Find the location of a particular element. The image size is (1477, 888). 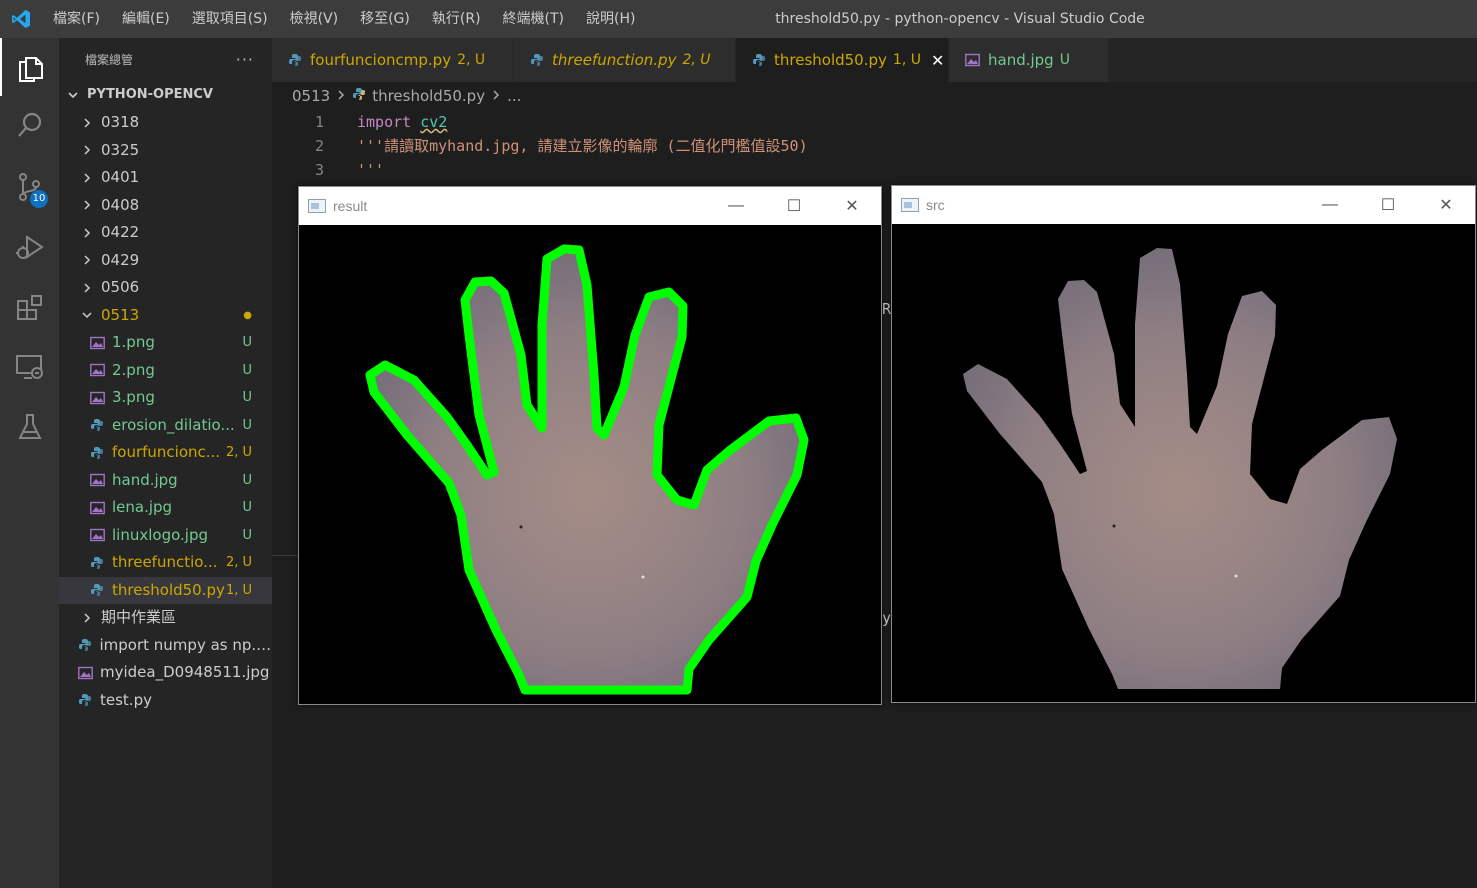

tree-folder: 0429 is located at coordinates (165, 261).